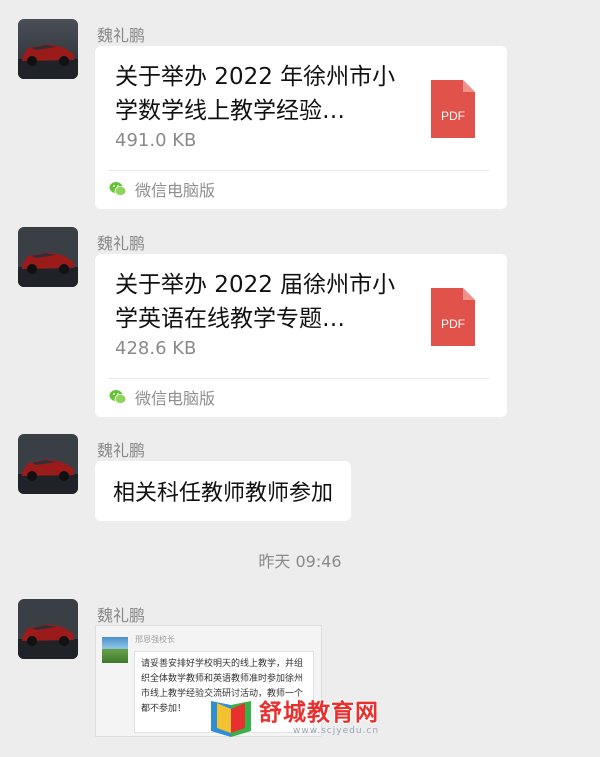 Image resolution: width=600 pixels, height=757 pixels. I want to click on watermark-url: www.scjyedu.cn, so click(336, 731).